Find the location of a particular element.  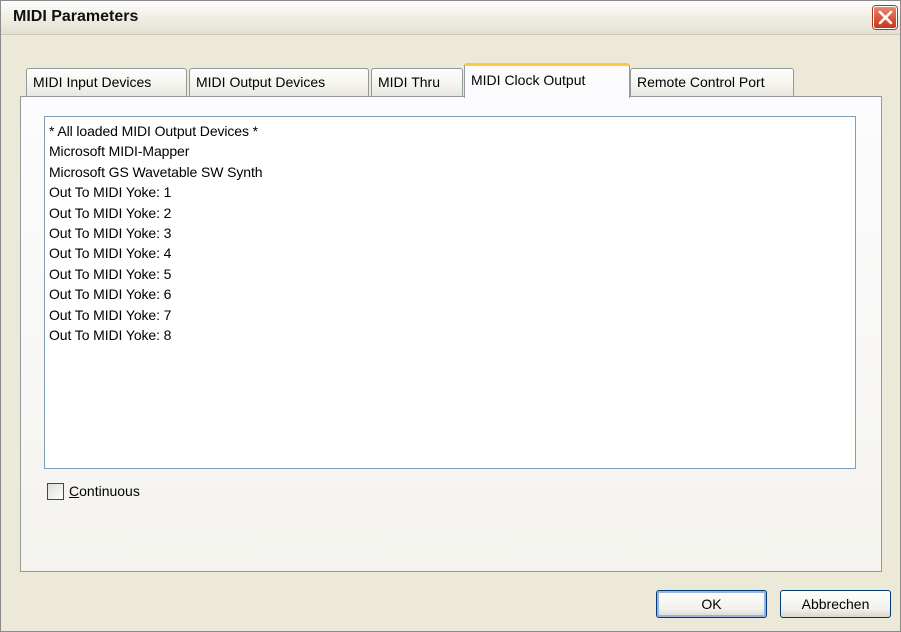

ok-button: OK is located at coordinates (711, 604).